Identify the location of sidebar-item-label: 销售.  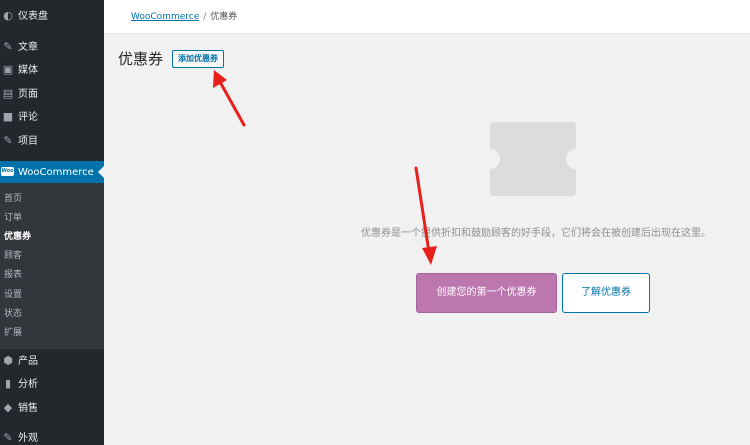
(28, 408).